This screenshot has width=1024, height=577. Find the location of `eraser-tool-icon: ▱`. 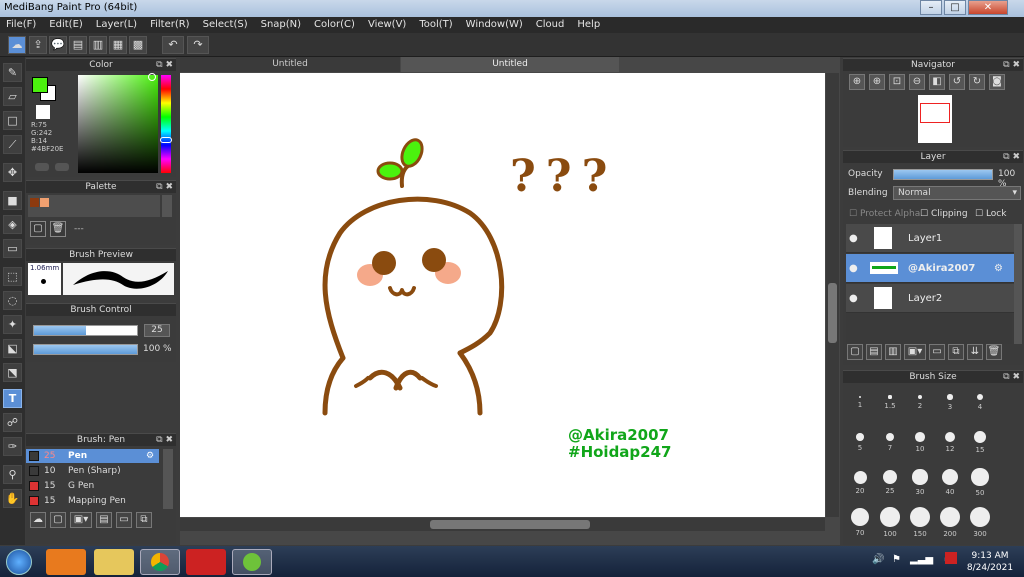

eraser-tool-icon: ▱ is located at coordinates (12, 96).